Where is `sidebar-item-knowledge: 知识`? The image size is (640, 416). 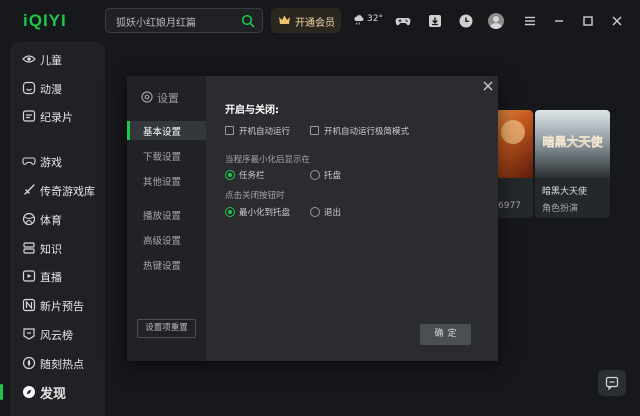 sidebar-item-knowledge: 知识 is located at coordinates (57, 248).